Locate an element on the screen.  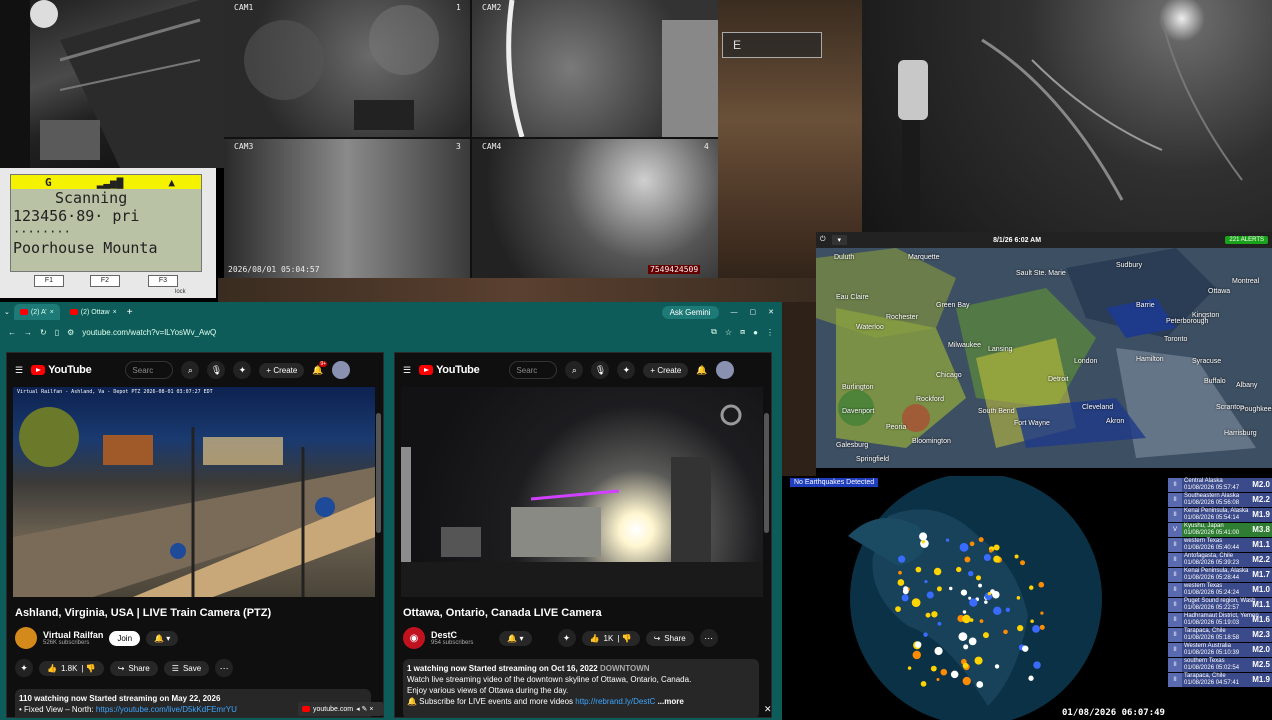
forward-icon: → is located at coordinates (28, 332).